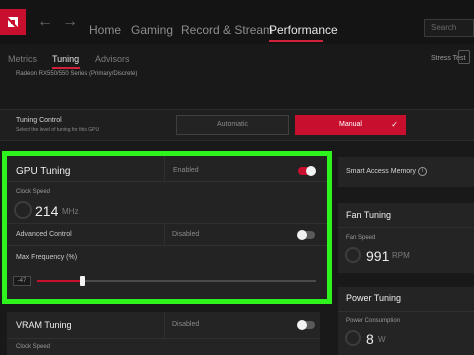 The height and width of the screenshot is (355, 474). Describe the element at coordinates (13, 22) in the screenshot. I see `amd-logo-icon` at that location.